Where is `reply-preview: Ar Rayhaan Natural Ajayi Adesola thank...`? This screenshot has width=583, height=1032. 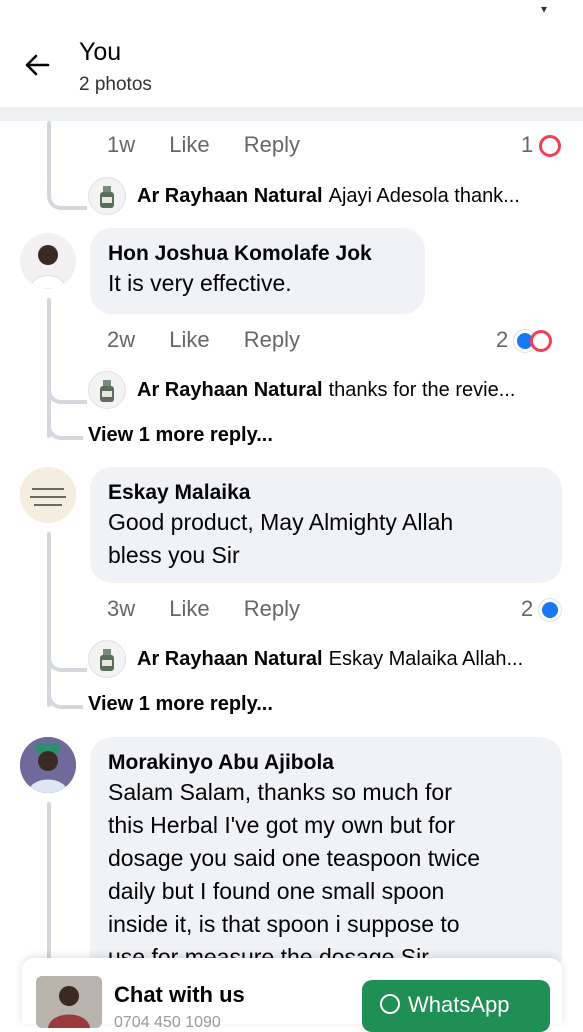
reply-preview: Ar Rayhaan Natural Ajayi Adesola thank... is located at coordinates (328, 196).